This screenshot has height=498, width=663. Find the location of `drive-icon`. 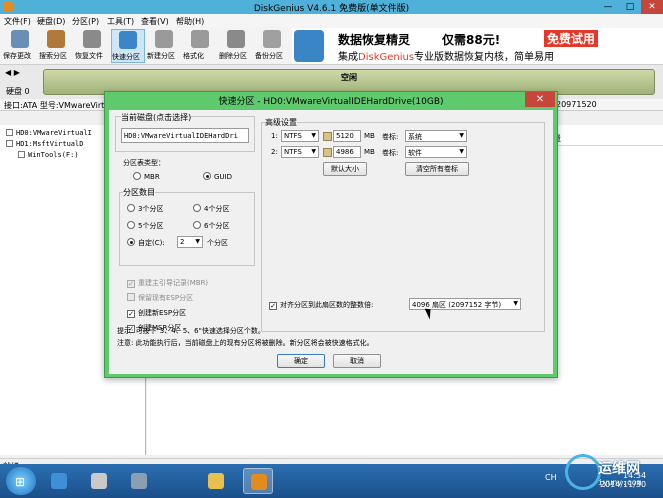

drive-icon is located at coordinates (21, 154).